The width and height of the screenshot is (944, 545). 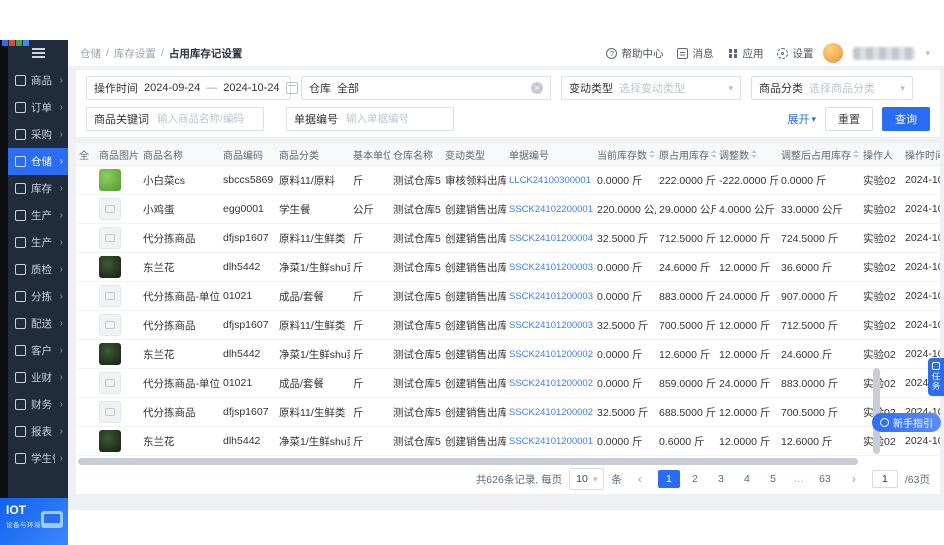 What do you see at coordinates (38, 188) in the screenshot?
I see `sidebar-item-inventory: 库存 ›` at bounding box center [38, 188].